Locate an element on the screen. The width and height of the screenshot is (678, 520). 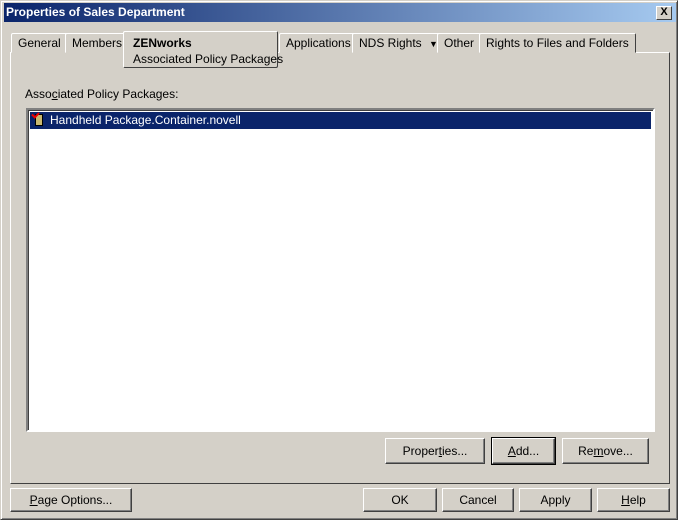
tab-applications: Applications is located at coordinates (318, 43).